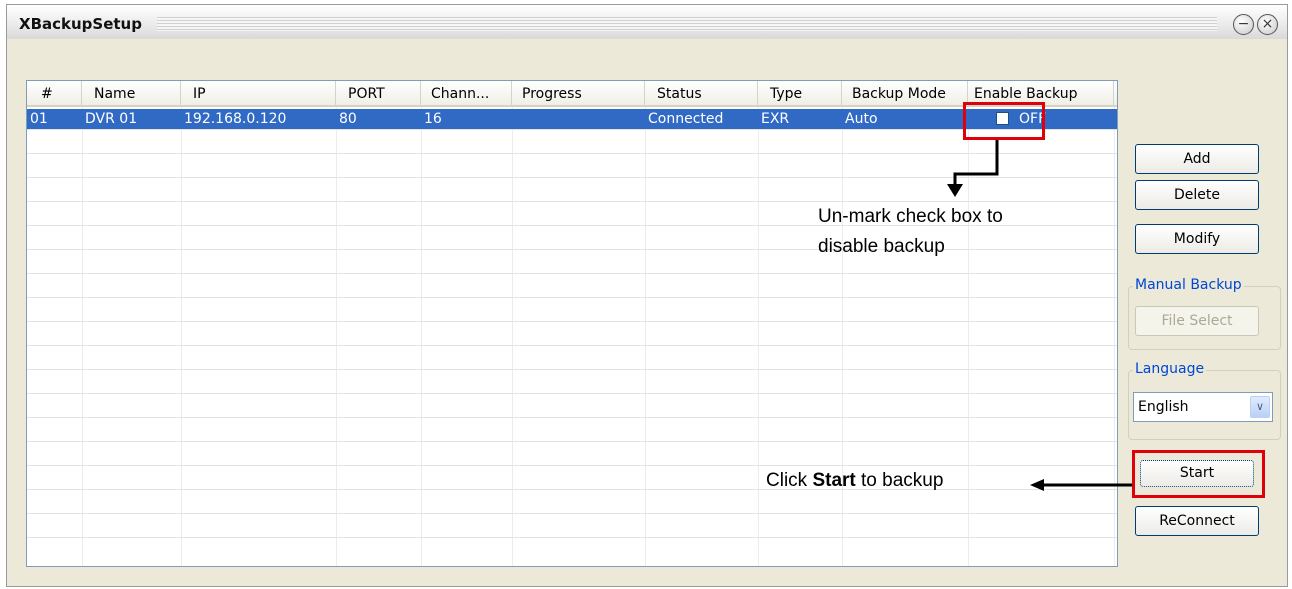 Image resolution: width=1292 pixels, height=589 pixels. Describe the element at coordinates (976, 163) in the screenshot. I see `uncheck-arrow-line` at that location.